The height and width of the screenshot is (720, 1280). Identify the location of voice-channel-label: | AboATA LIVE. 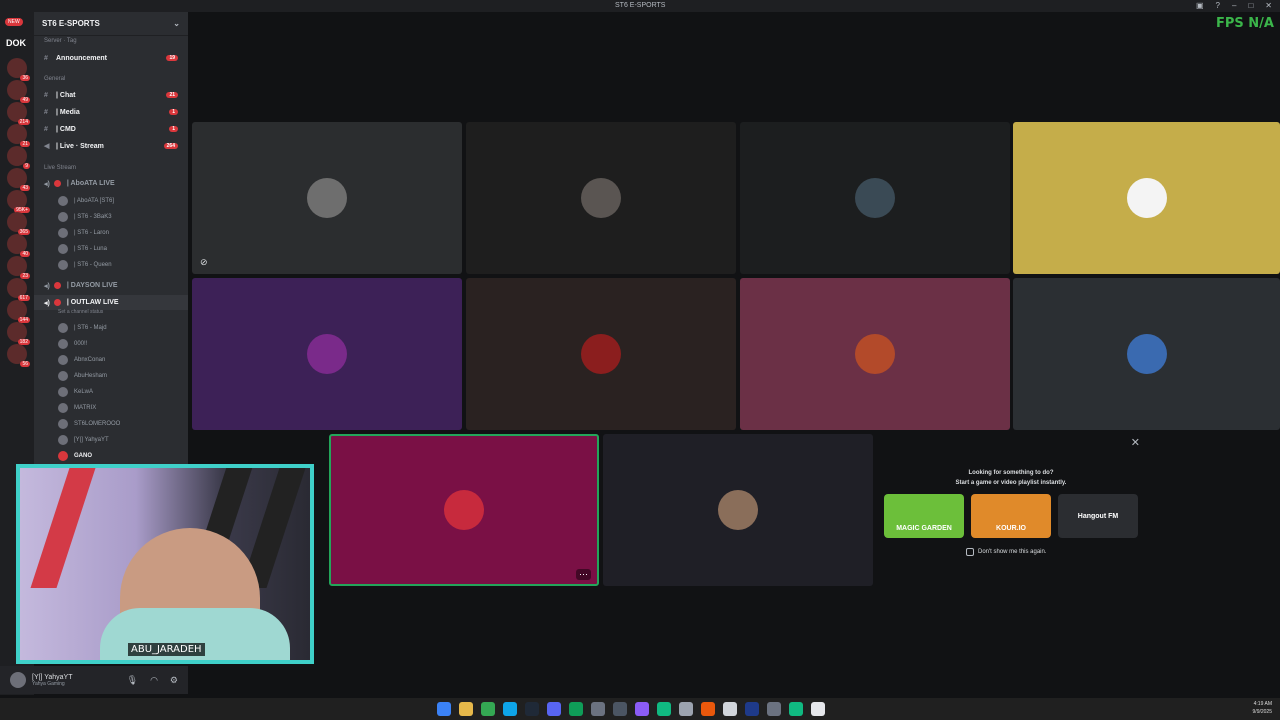
(90, 183).